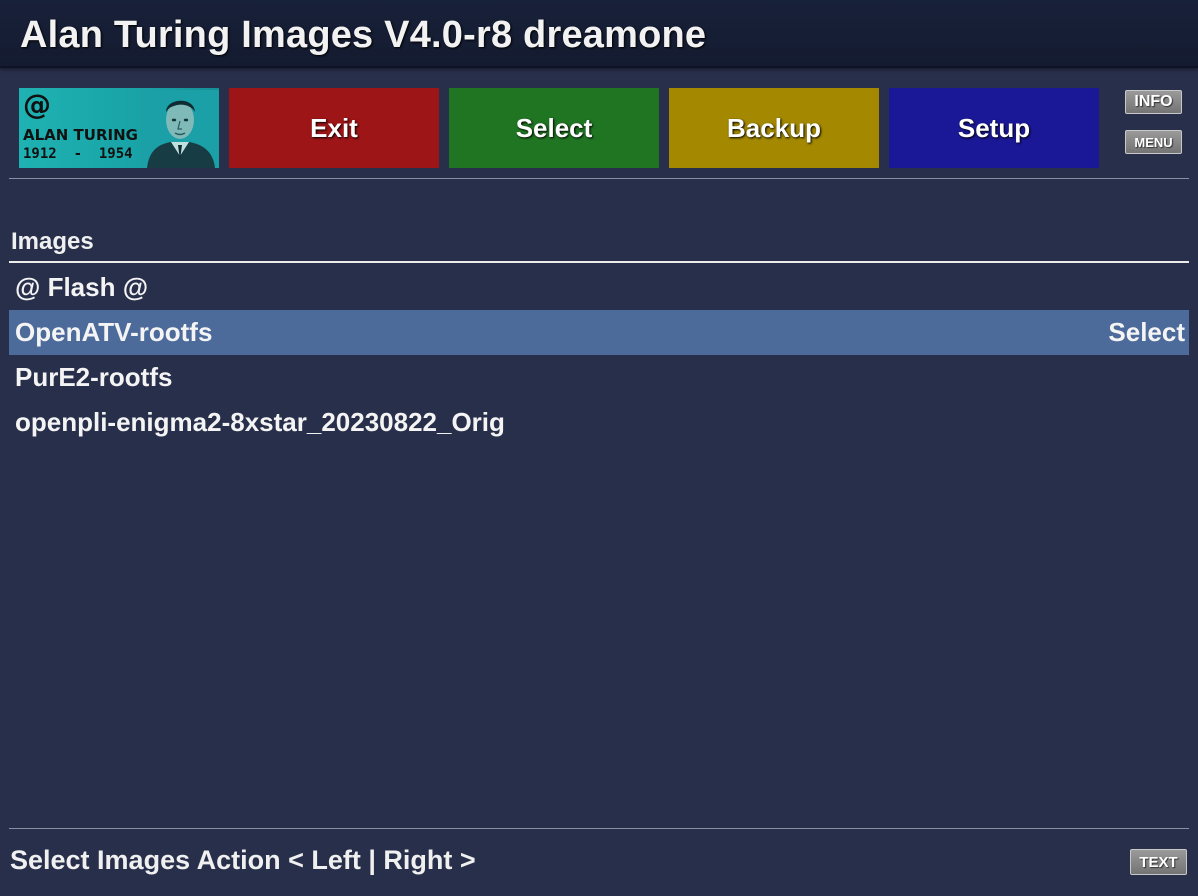 Image resolution: width=1198 pixels, height=896 pixels. Describe the element at coordinates (1153, 142) in the screenshot. I see `menu-key-button: MENU` at that location.